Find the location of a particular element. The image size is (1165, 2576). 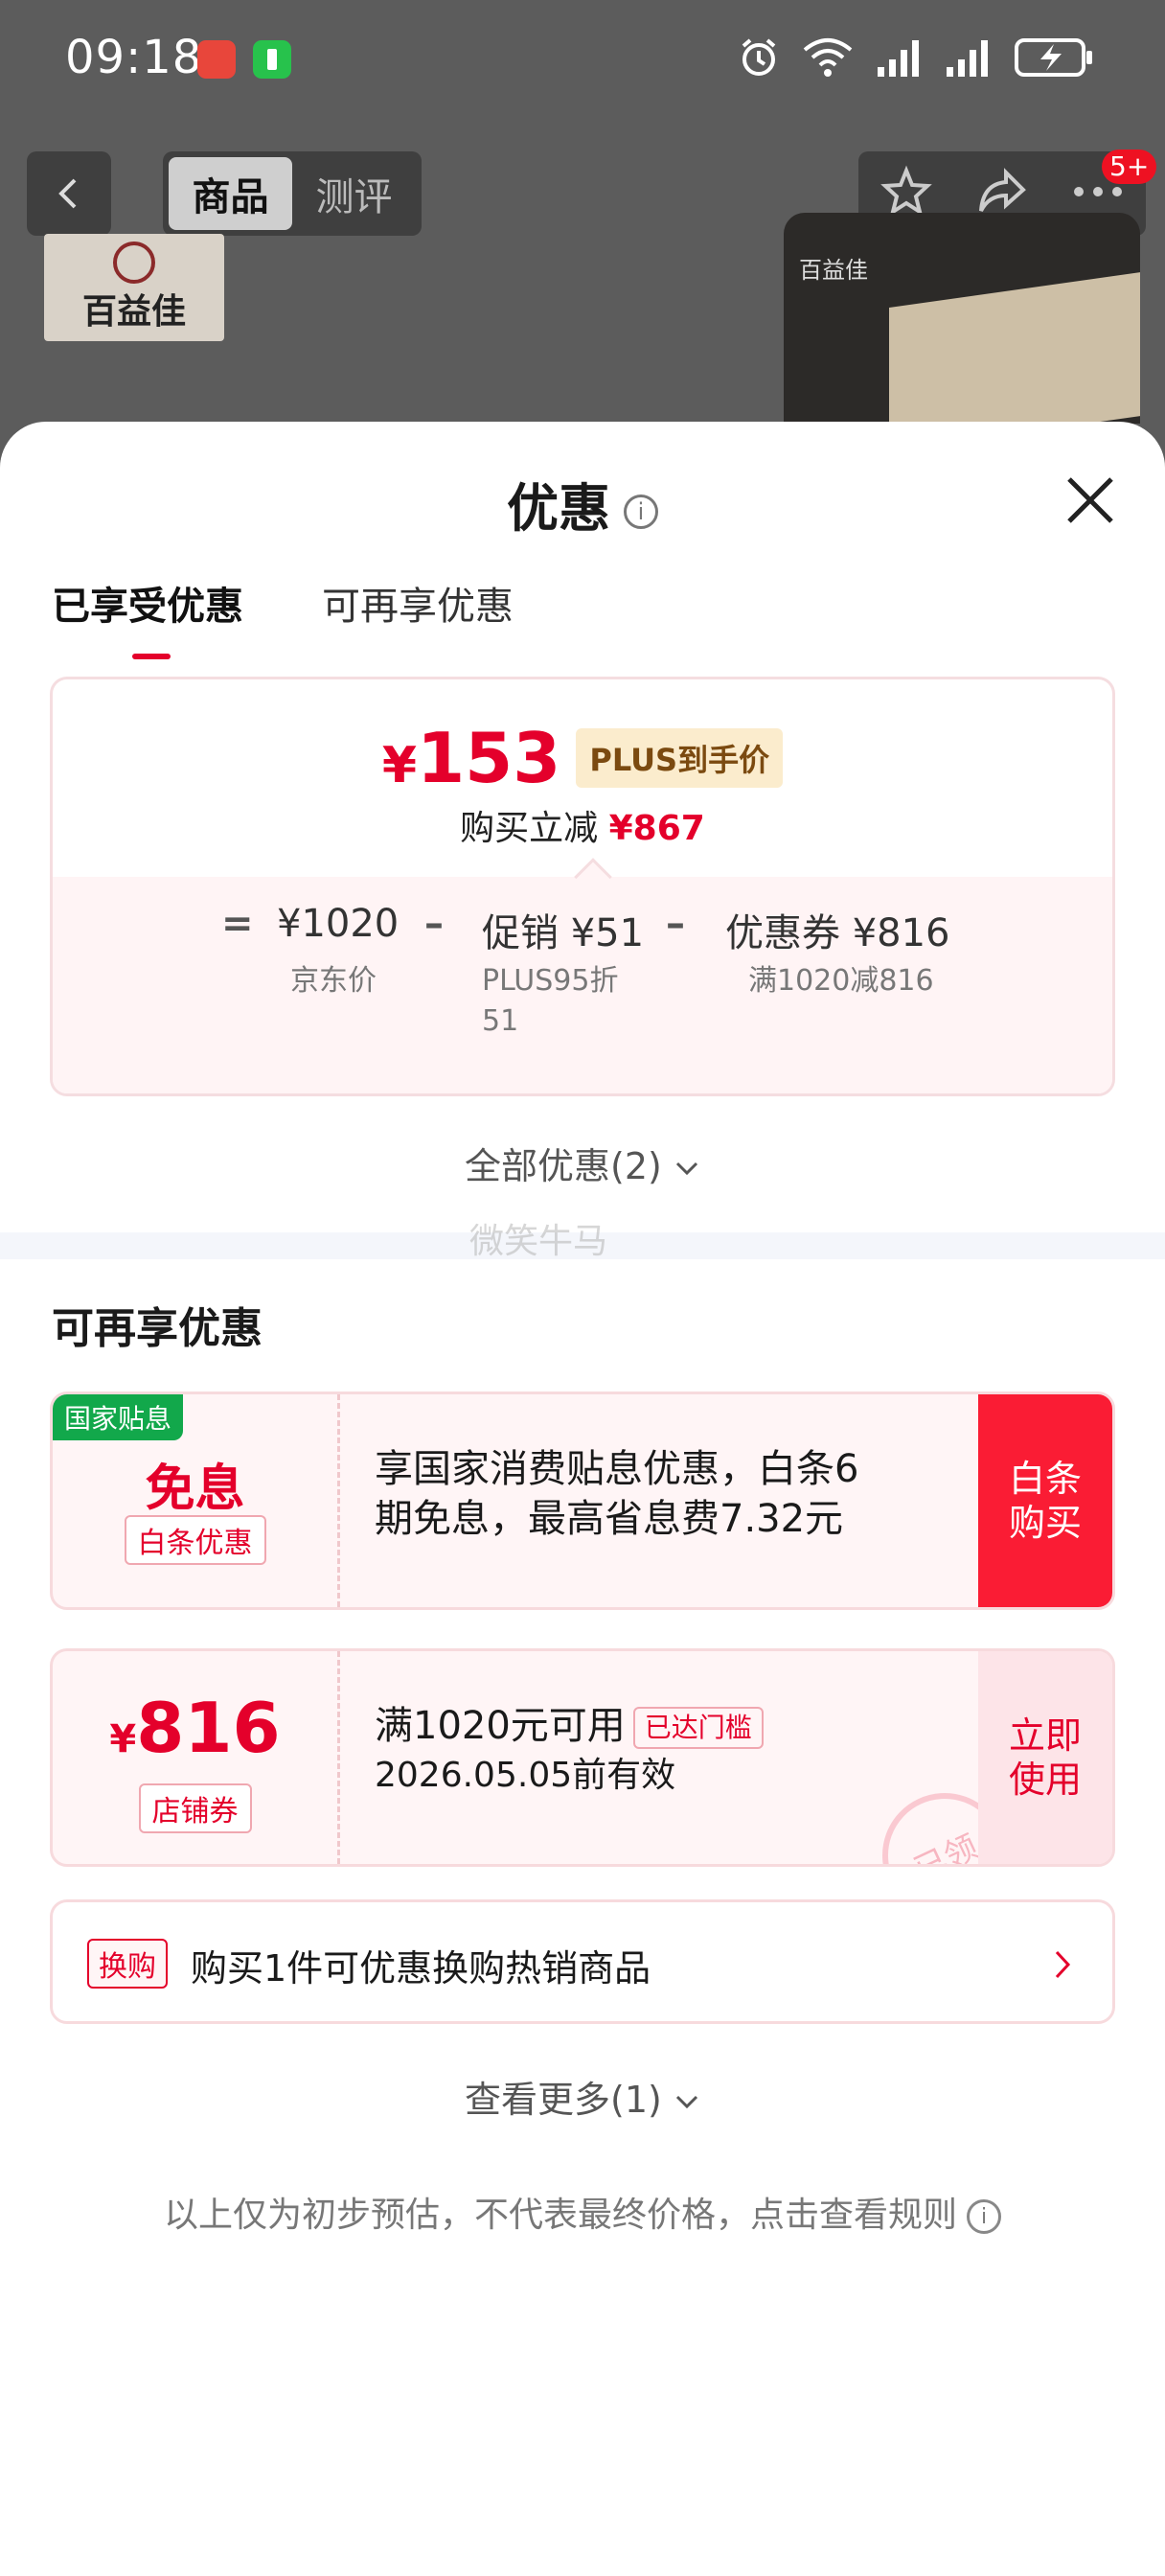

tab-review: 测评 is located at coordinates (354, 193).